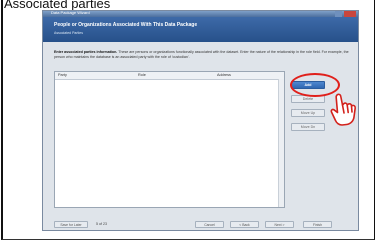  What do you see at coordinates (308, 127) in the screenshot?
I see `move-down-button: Move Dn` at bounding box center [308, 127].